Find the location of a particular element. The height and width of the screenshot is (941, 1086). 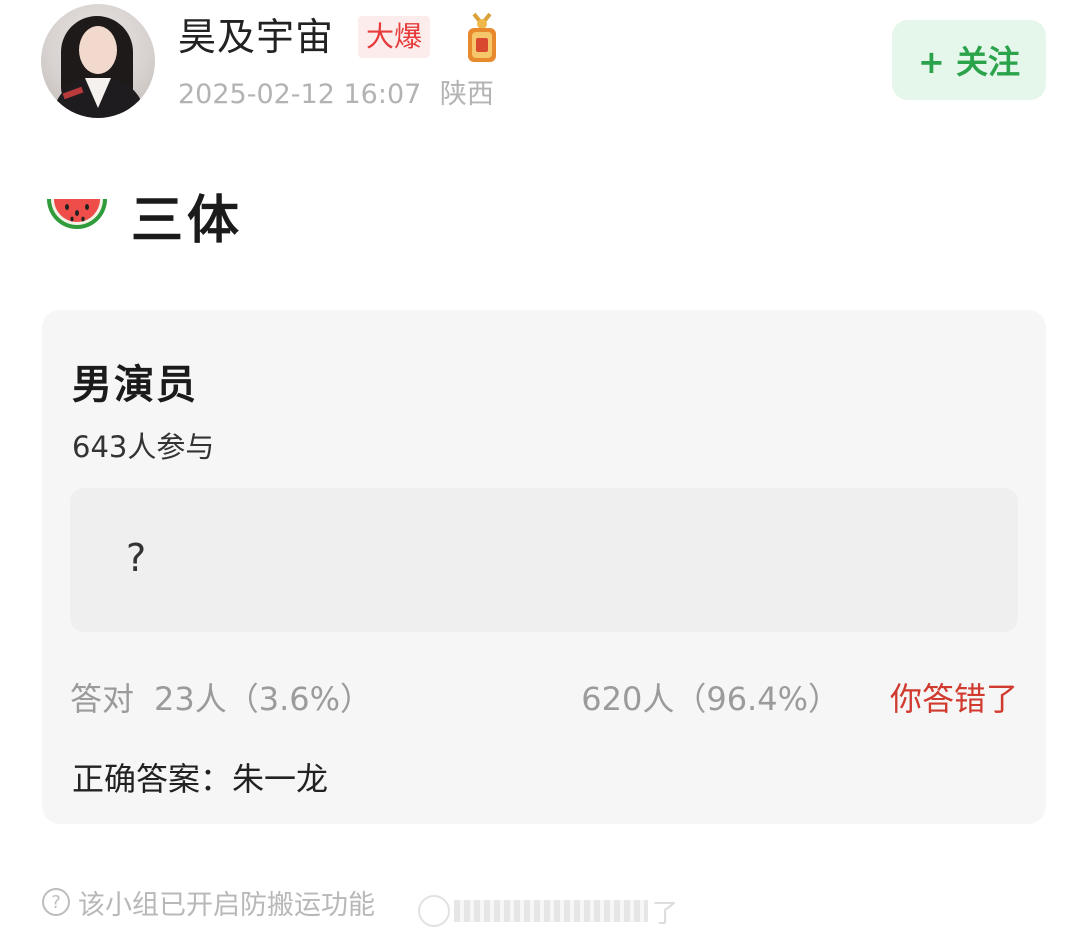

correct-stat: 答对 23人（3.6%） is located at coordinates (221, 697).